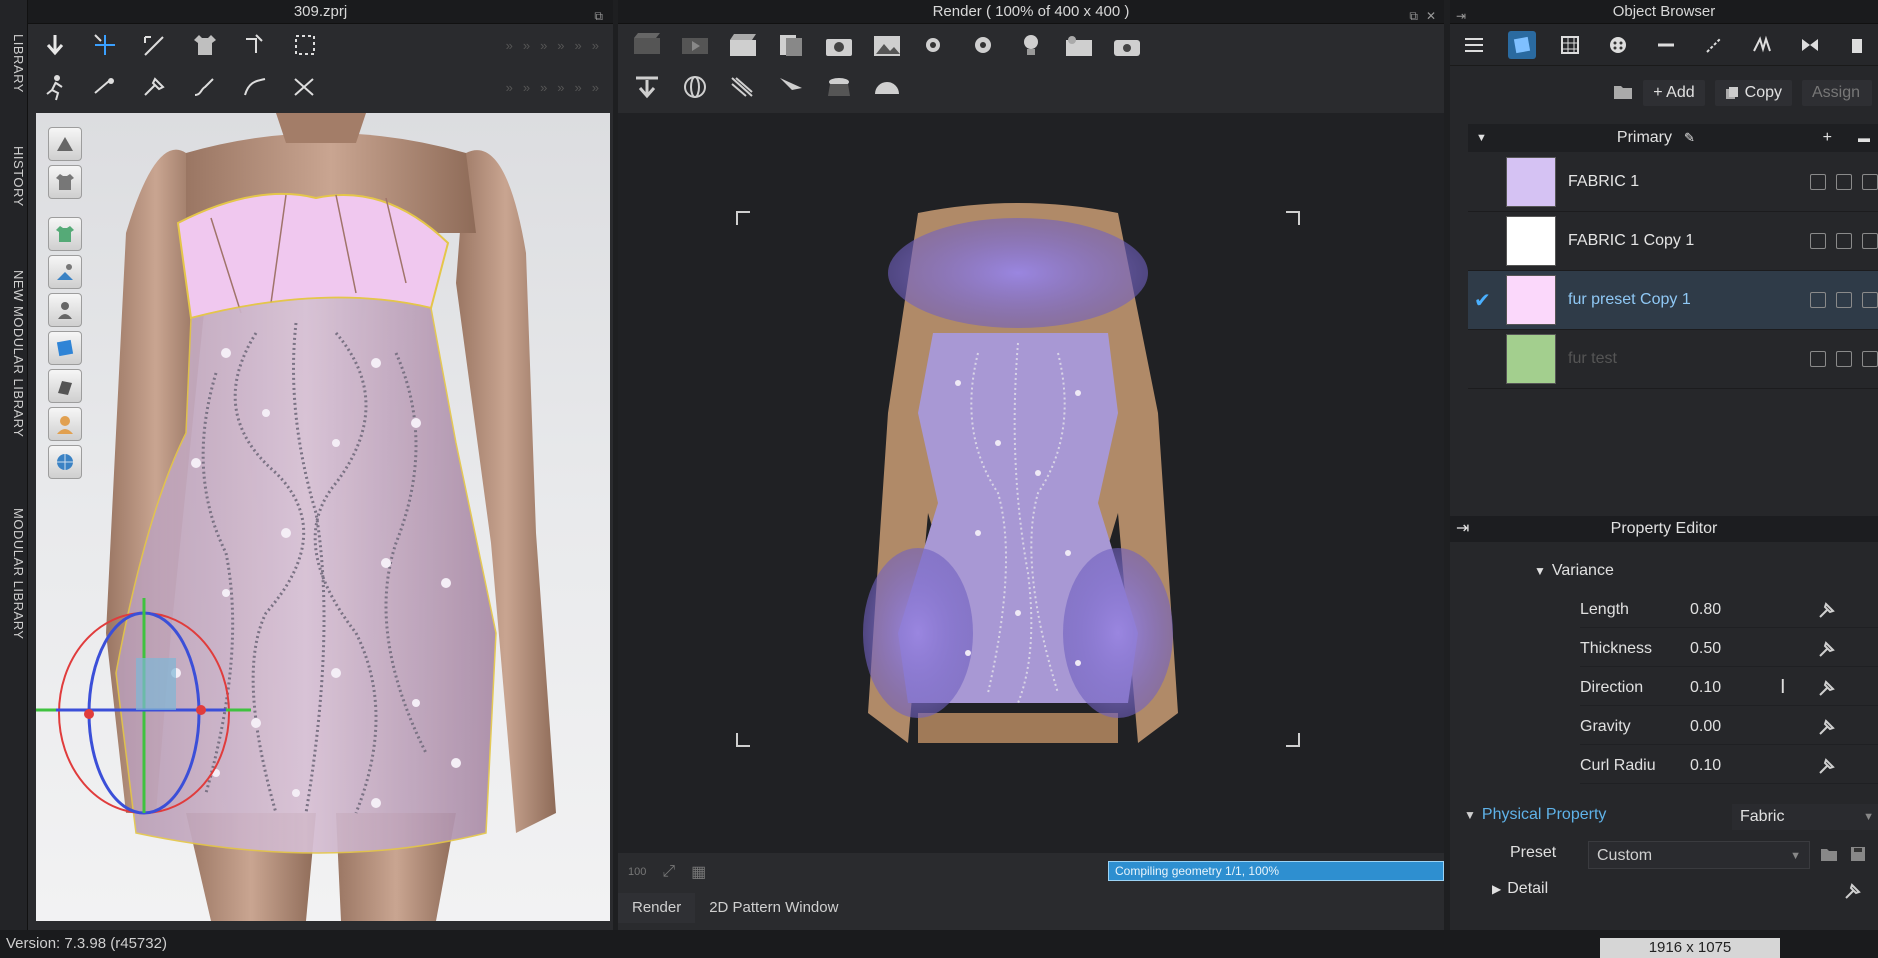  Describe the element at coordinates (14, 353) in the screenshot. I see `tab-new-modular-library: NEW MODULAR LIBRARY` at that location.